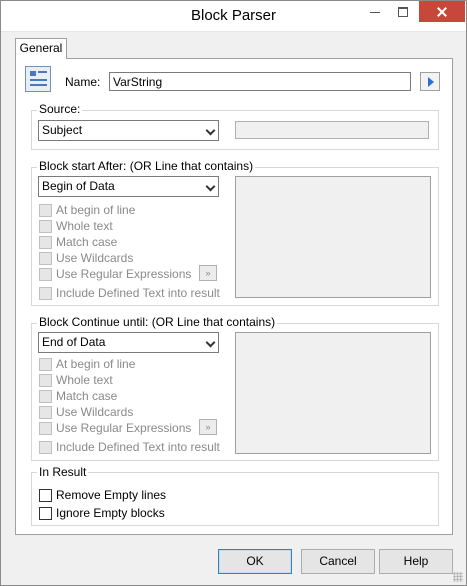  What do you see at coordinates (128, 342) in the screenshot?
I see `block-continue-select: End of Data` at bounding box center [128, 342].